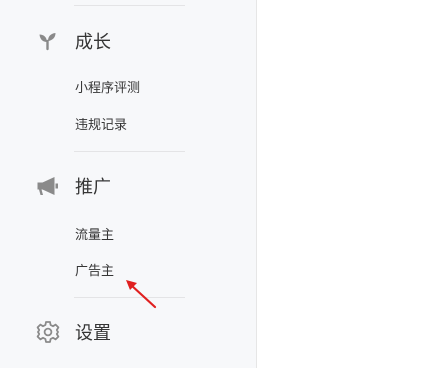 The image size is (422, 368). Describe the element at coordinates (48, 332) in the screenshot. I see `gear-icon` at that location.